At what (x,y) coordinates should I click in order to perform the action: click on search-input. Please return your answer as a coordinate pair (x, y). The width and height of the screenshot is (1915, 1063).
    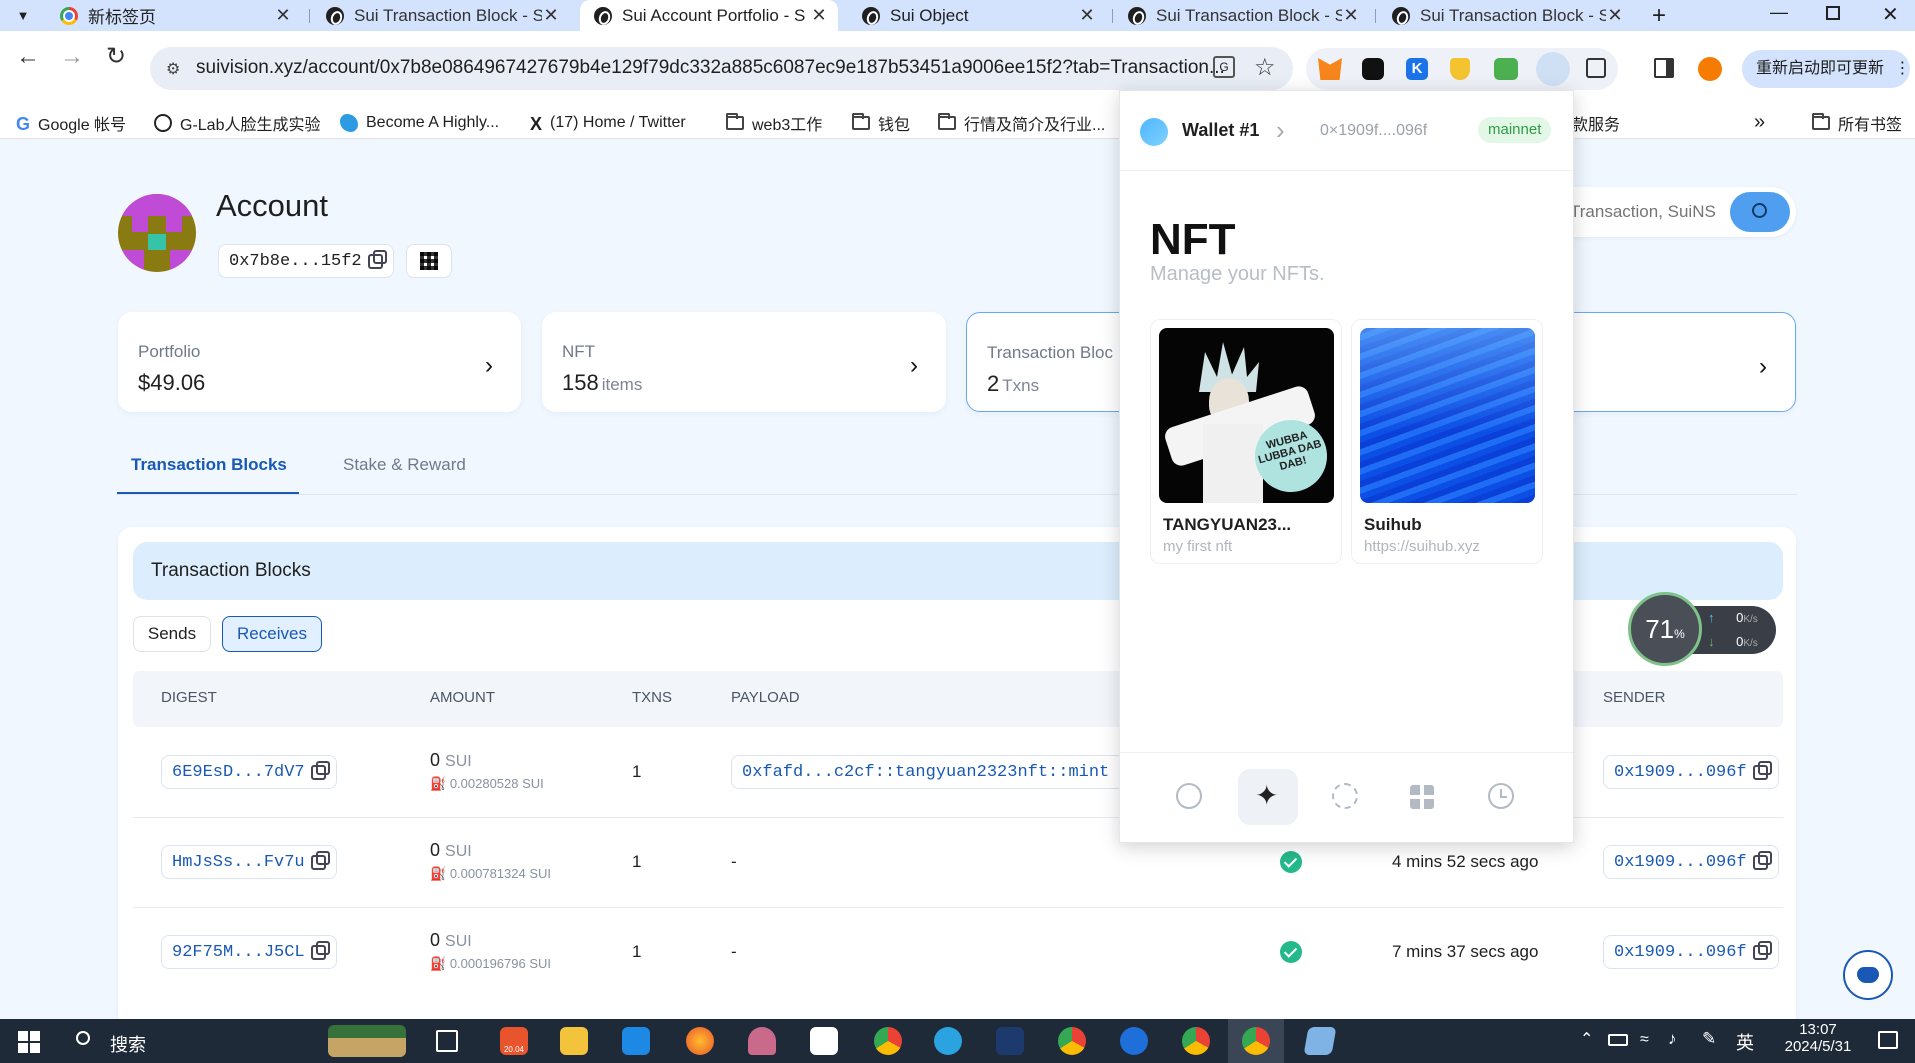
    Looking at the image, I should click on (1650, 212).